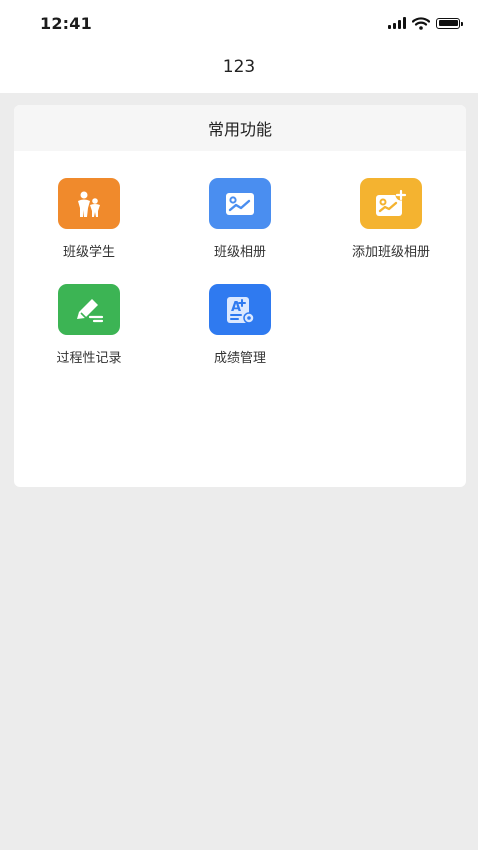  I want to click on top-bar: 12:41 123, so click(239, 46).